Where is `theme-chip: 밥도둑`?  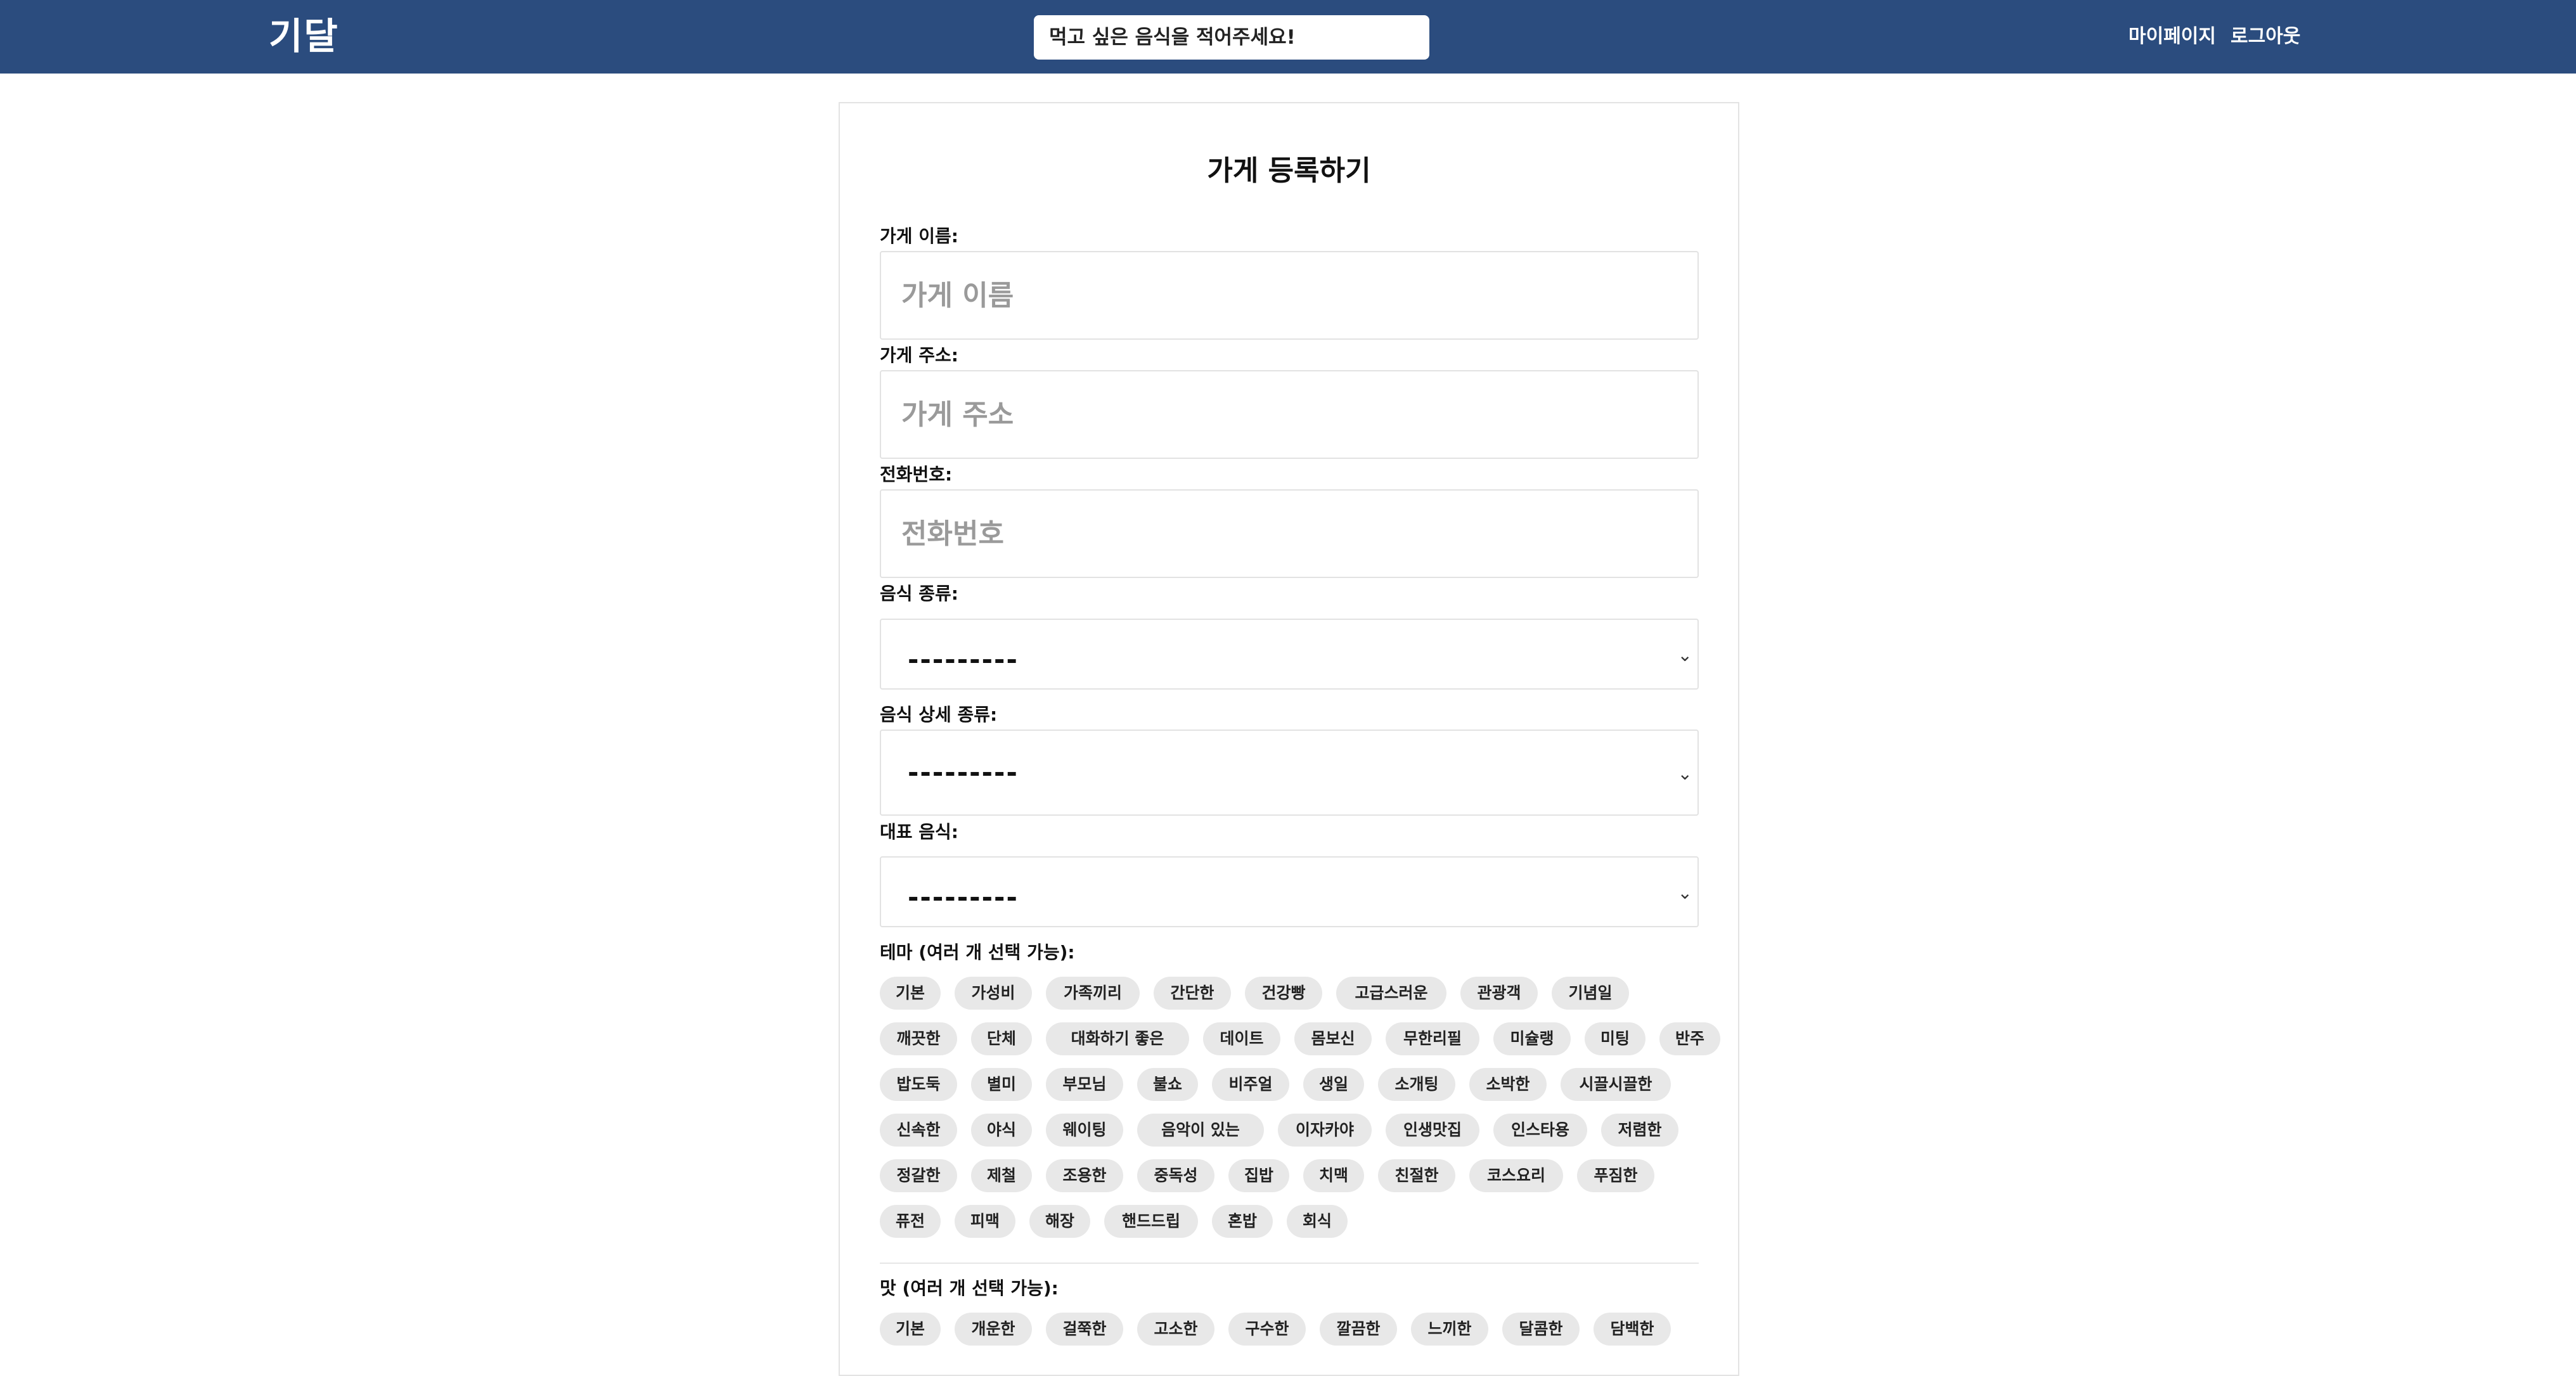 theme-chip: 밥도둑 is located at coordinates (918, 1084).